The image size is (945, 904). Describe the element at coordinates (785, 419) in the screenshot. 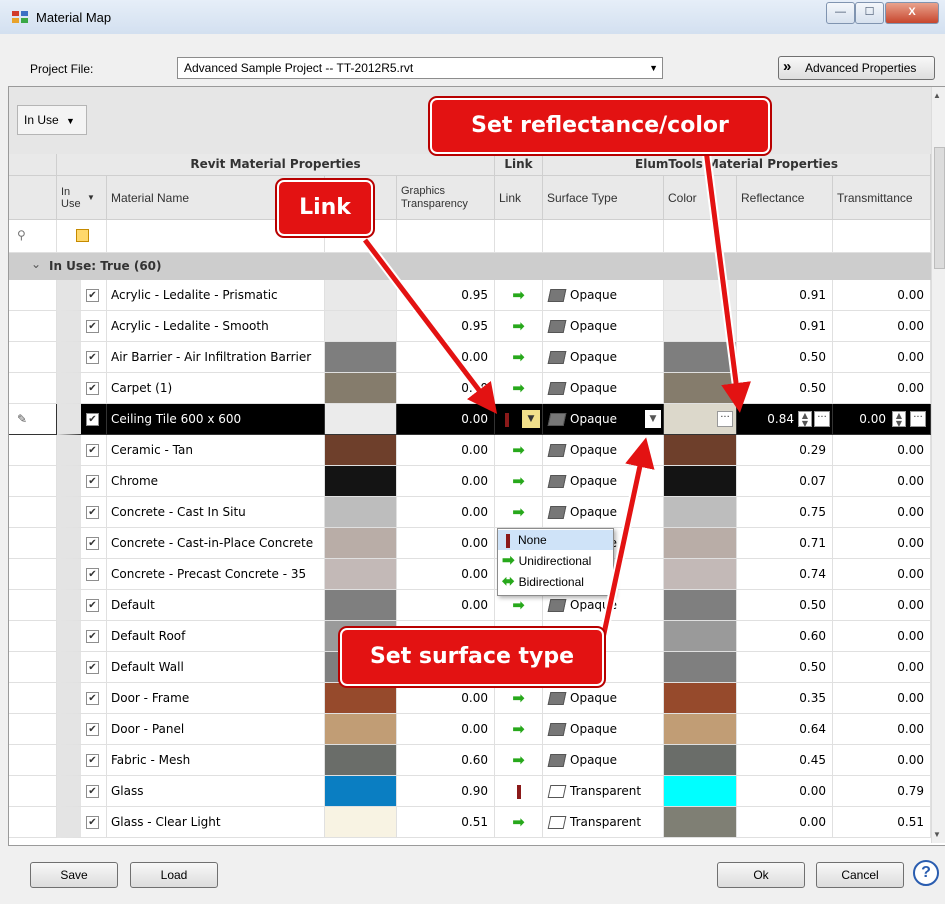

I see `reflectance-cell: 0.84 ▲ ▼ ···` at that location.